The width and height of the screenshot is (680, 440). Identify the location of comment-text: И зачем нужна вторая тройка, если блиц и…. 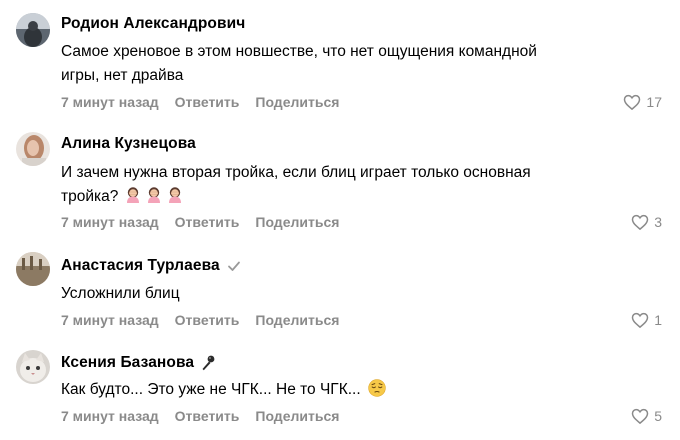
(361, 185).